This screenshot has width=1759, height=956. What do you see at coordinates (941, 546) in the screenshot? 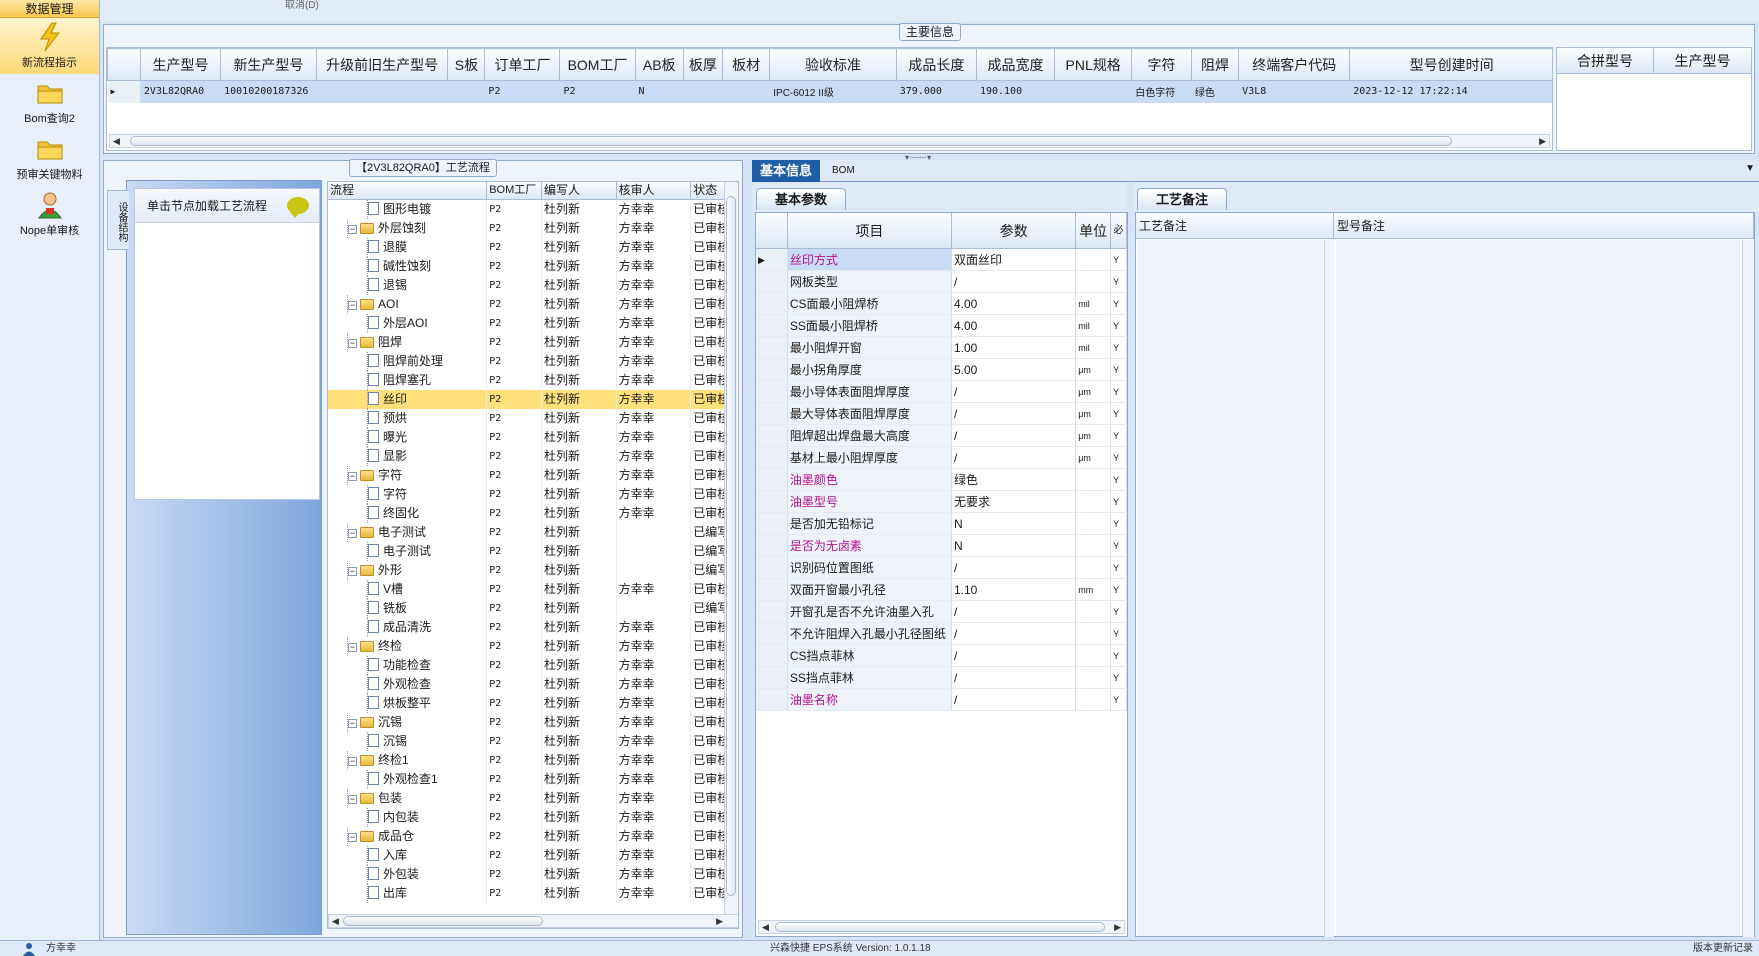
I see `param-row: 是否为无卤素 N Y` at bounding box center [941, 546].